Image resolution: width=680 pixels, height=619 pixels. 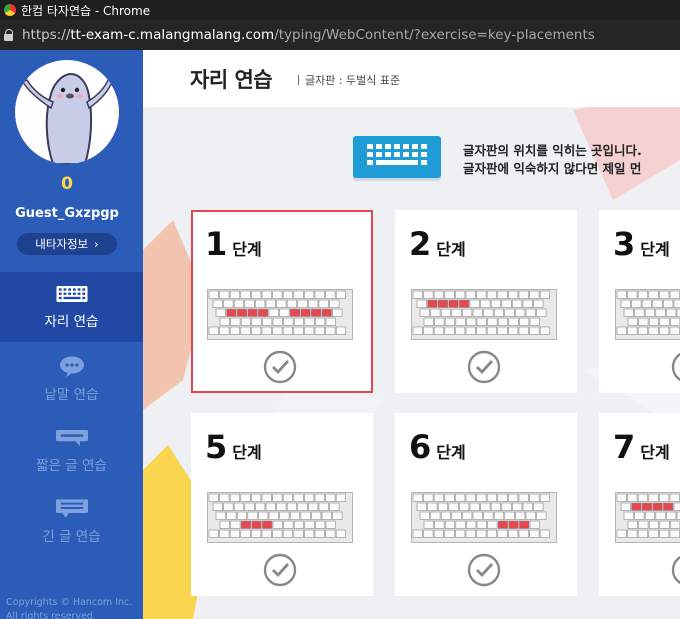 I want to click on menu-item-label: 짧은 글 연습, so click(x=71, y=466).